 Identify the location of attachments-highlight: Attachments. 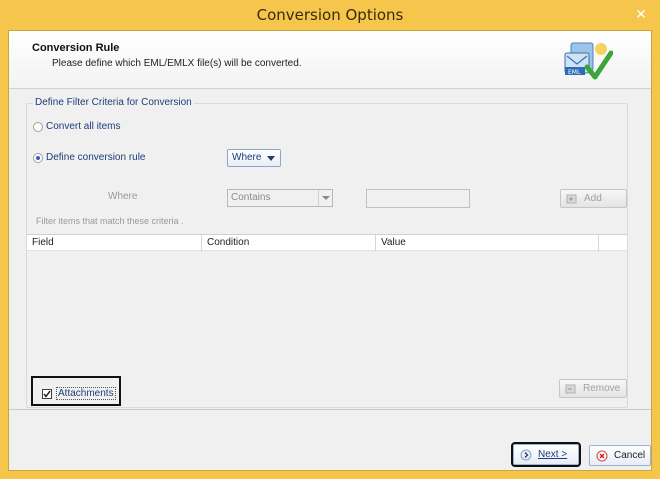
(76, 391).